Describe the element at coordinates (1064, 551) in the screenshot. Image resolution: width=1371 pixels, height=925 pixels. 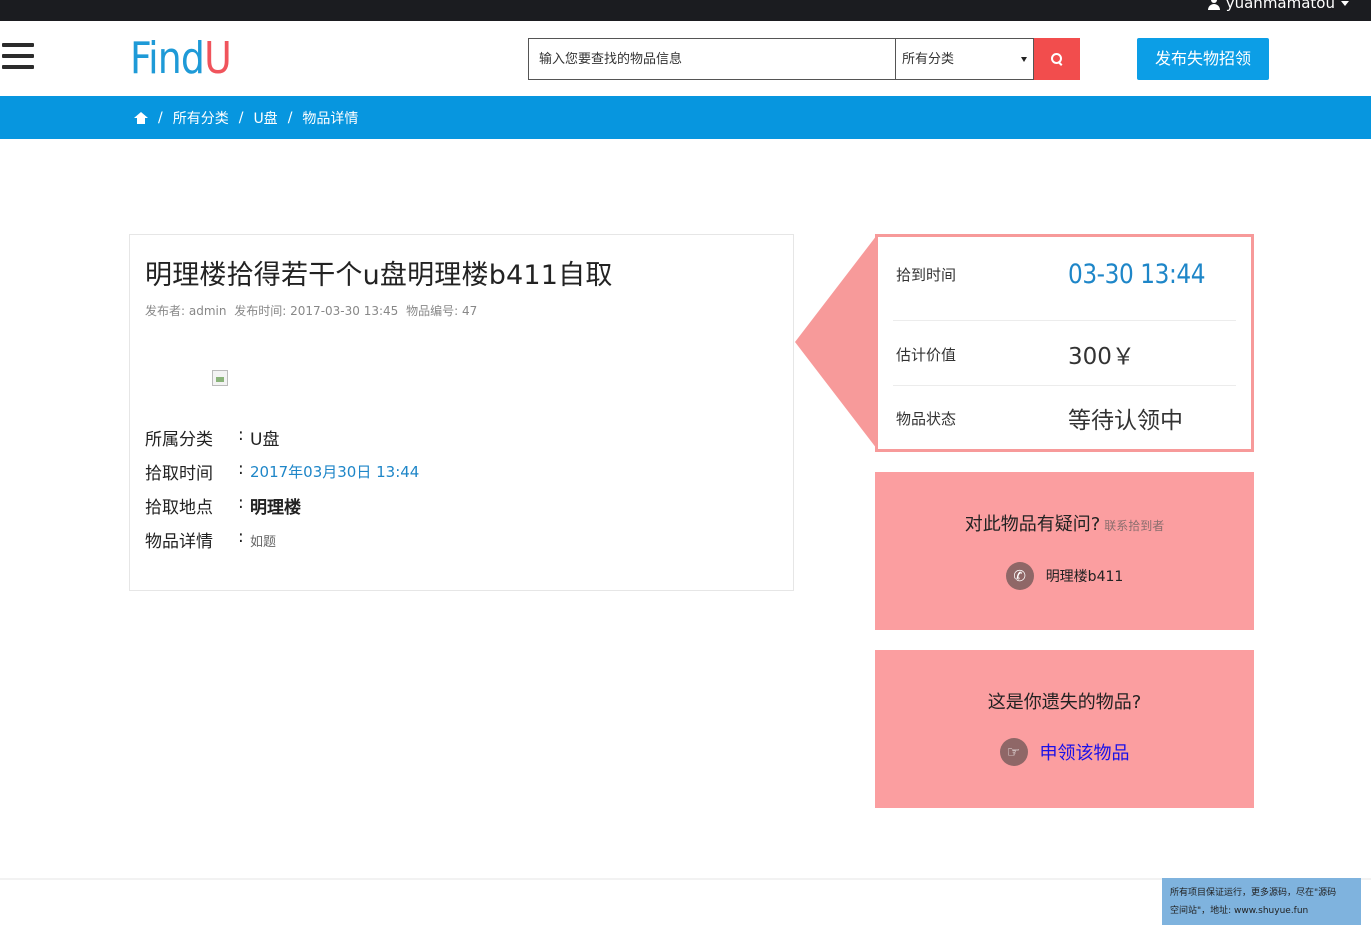
I see `contact-finder-box: 对此物品有疑问? 联系拾到者 ✆ 明理楼b411` at that location.